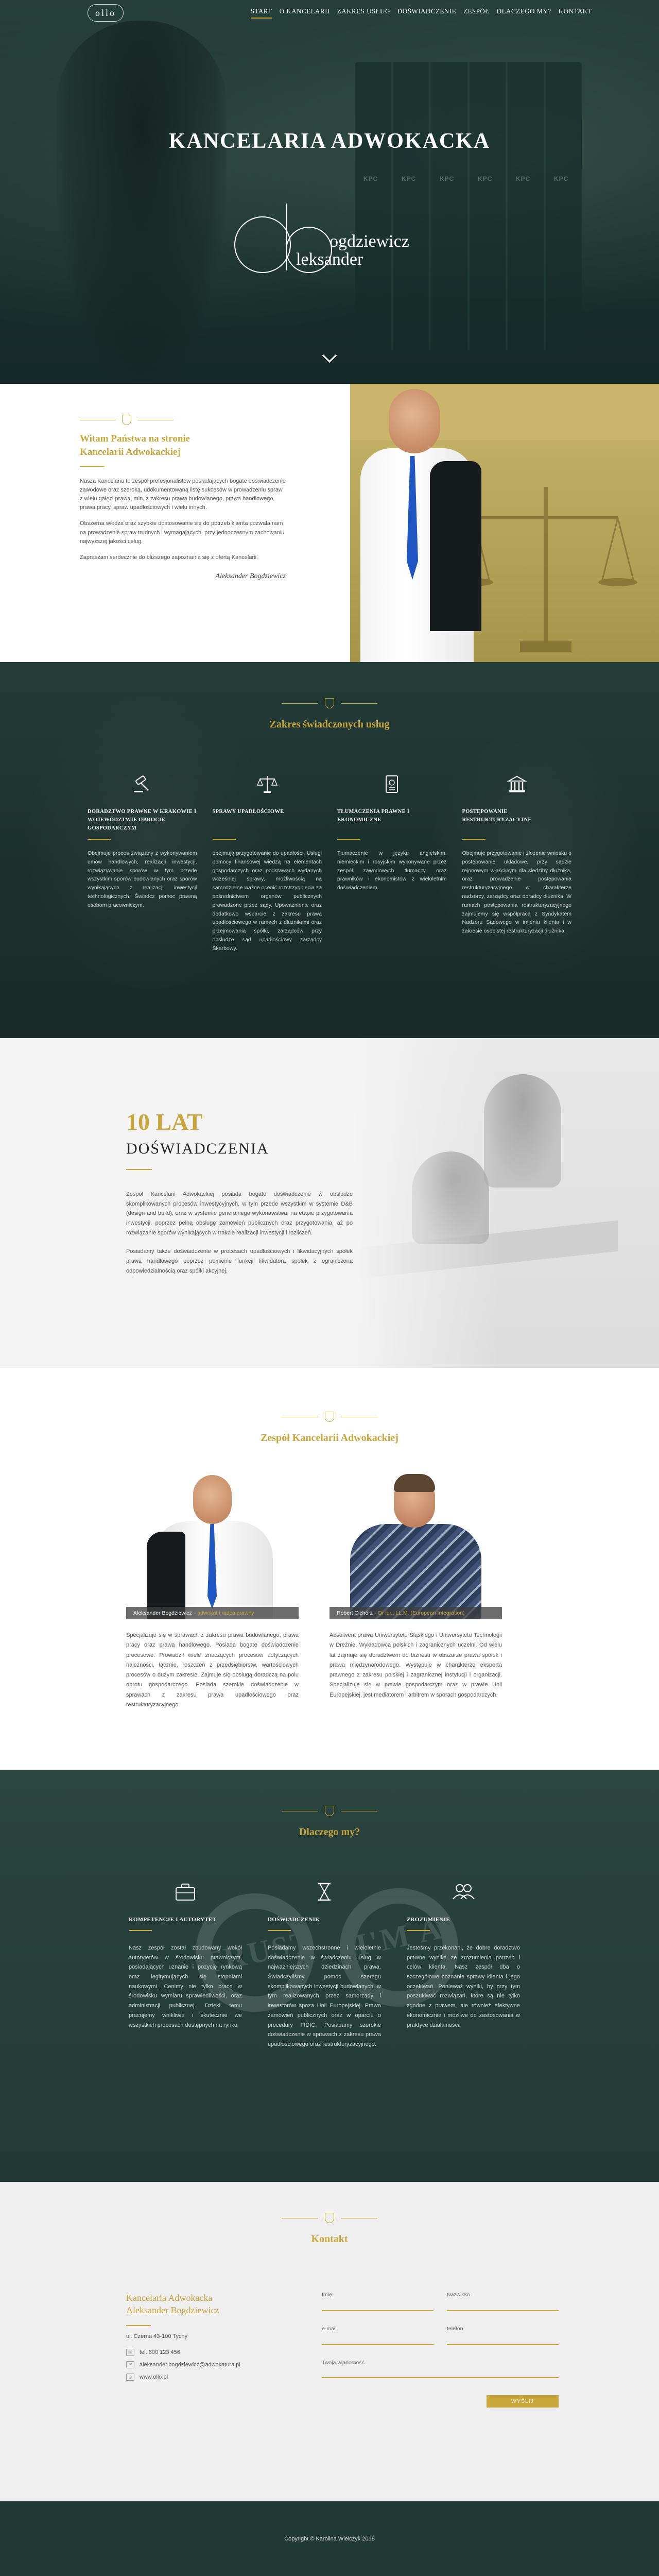 This screenshot has height=2576, width=659. I want to click on nav-item-doswiadczenie: DOŚWIADCZENIE, so click(427, 13).